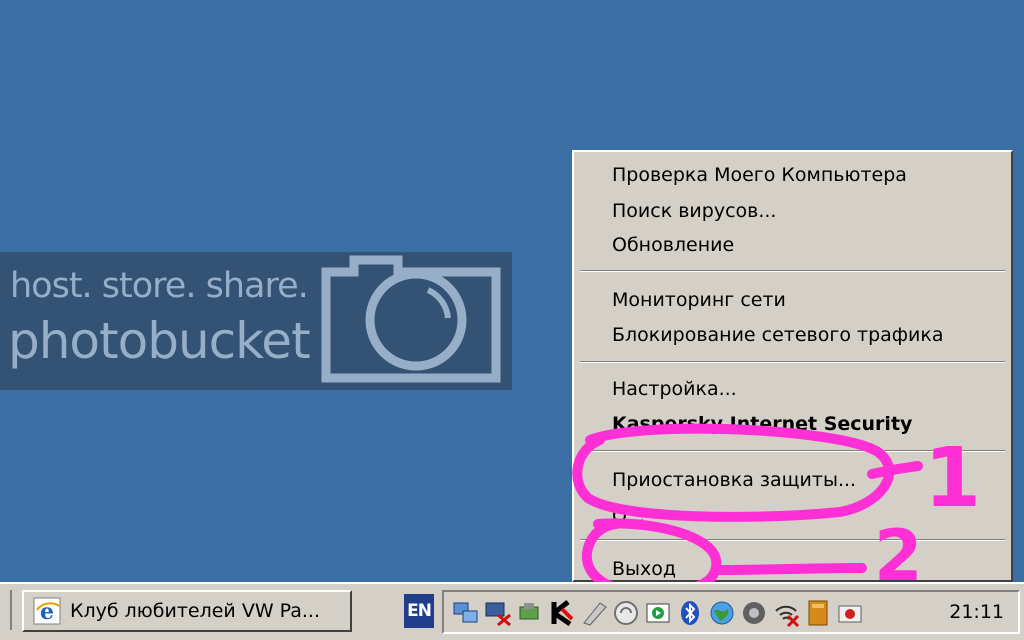 The height and width of the screenshot is (640, 1024). Describe the element at coordinates (699, 300) in the screenshot. I see `menu-item-network-monitor: Мониторинг сети` at that location.